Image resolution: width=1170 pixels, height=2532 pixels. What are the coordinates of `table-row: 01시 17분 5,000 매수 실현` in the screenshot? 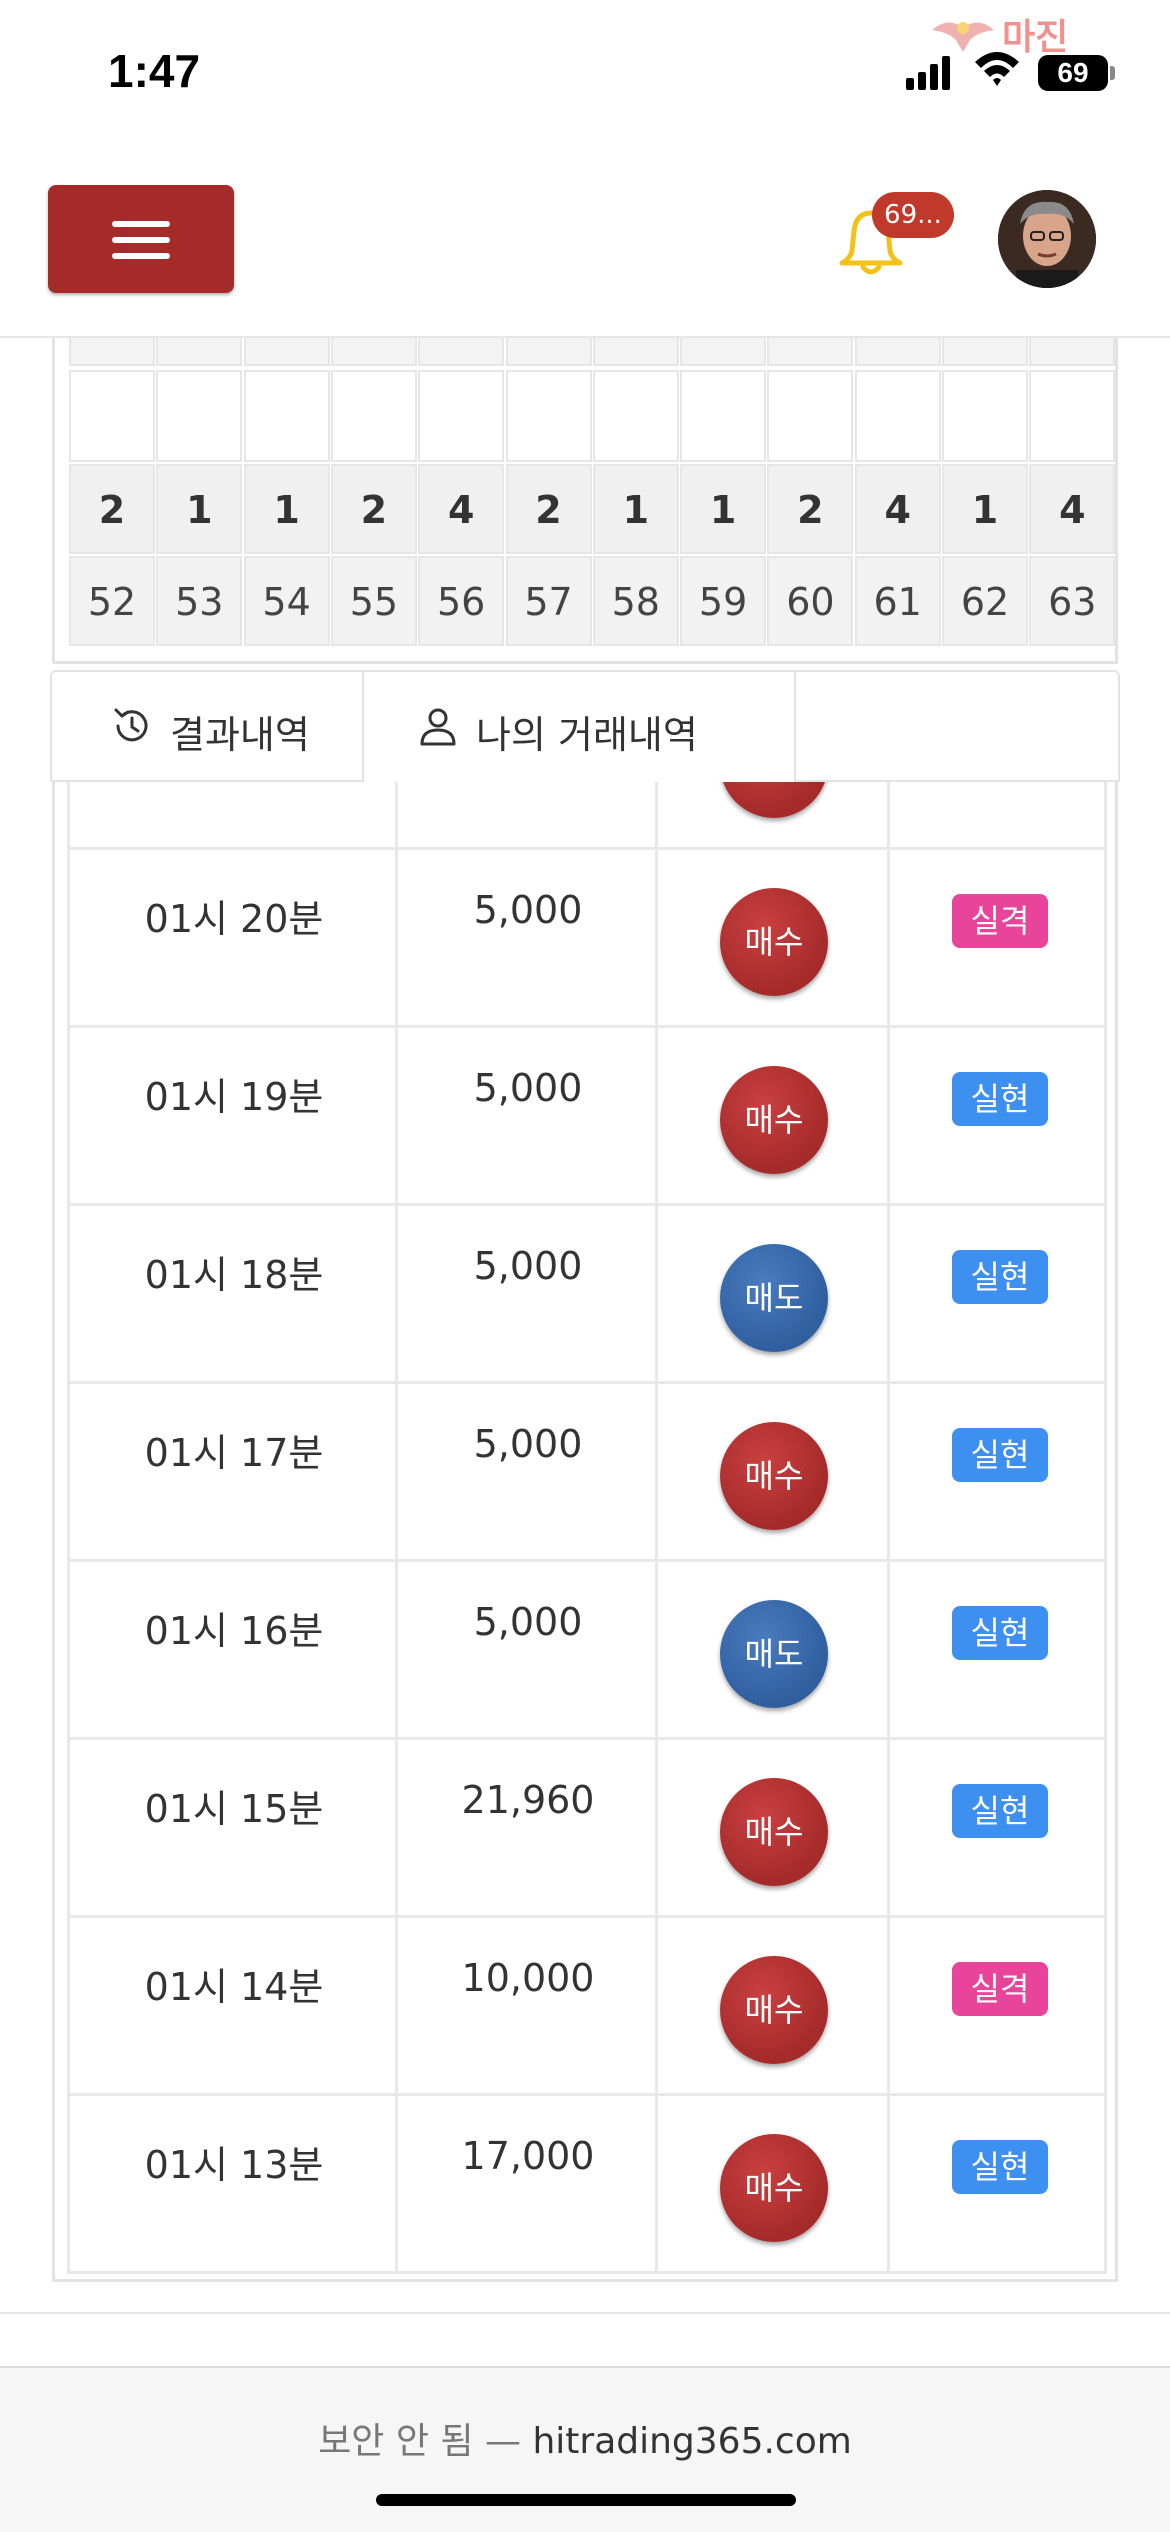 It's located at (587, 1473).